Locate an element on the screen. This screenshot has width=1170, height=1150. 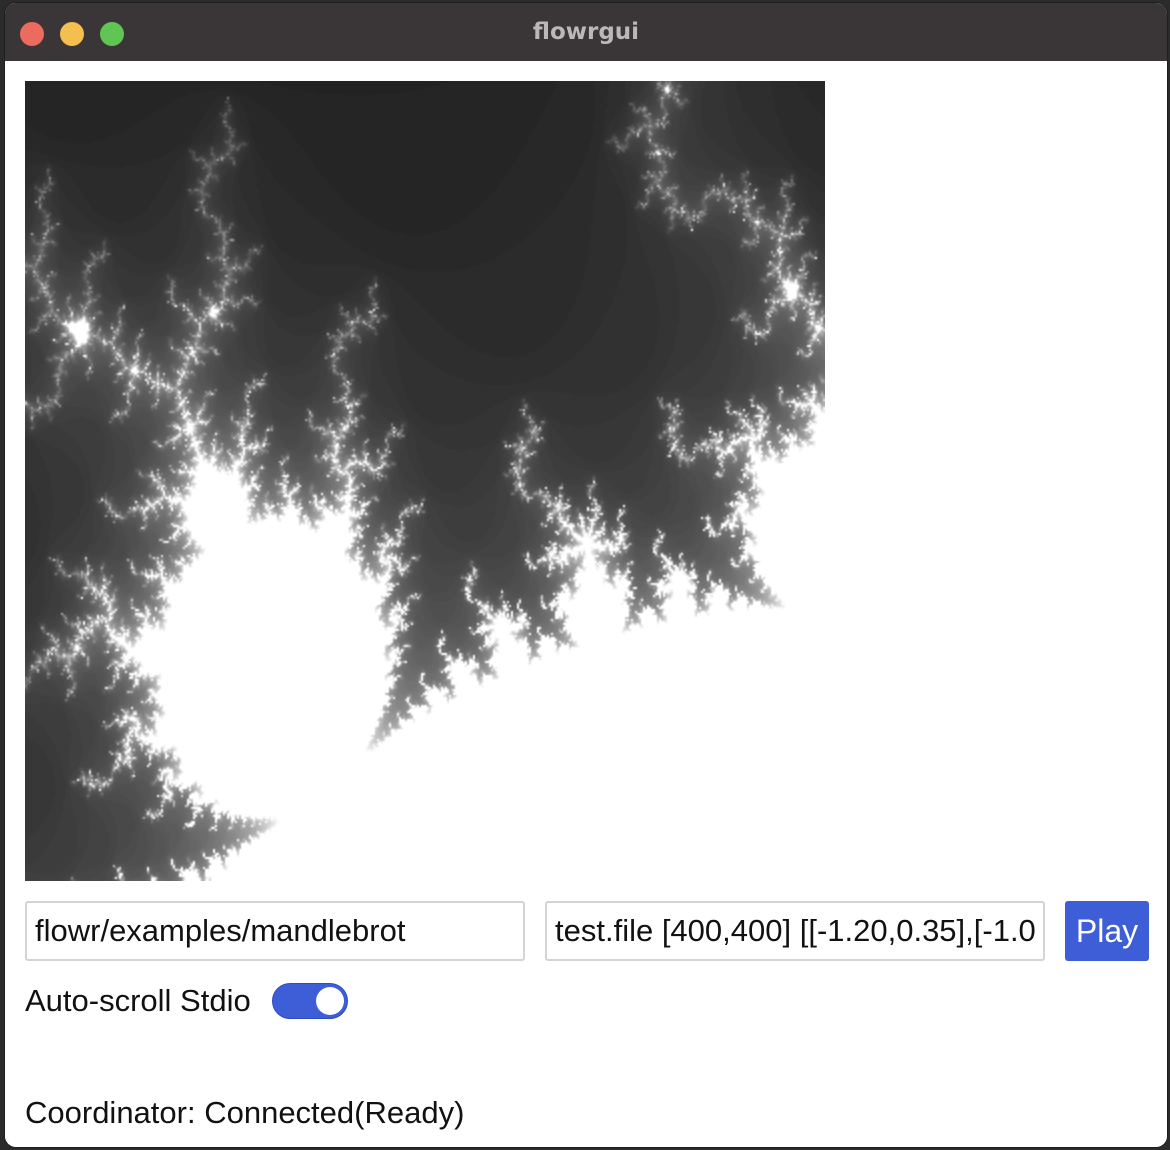
coordinator-status: Coordinator: Connected(Ready) is located at coordinates (245, 1112).